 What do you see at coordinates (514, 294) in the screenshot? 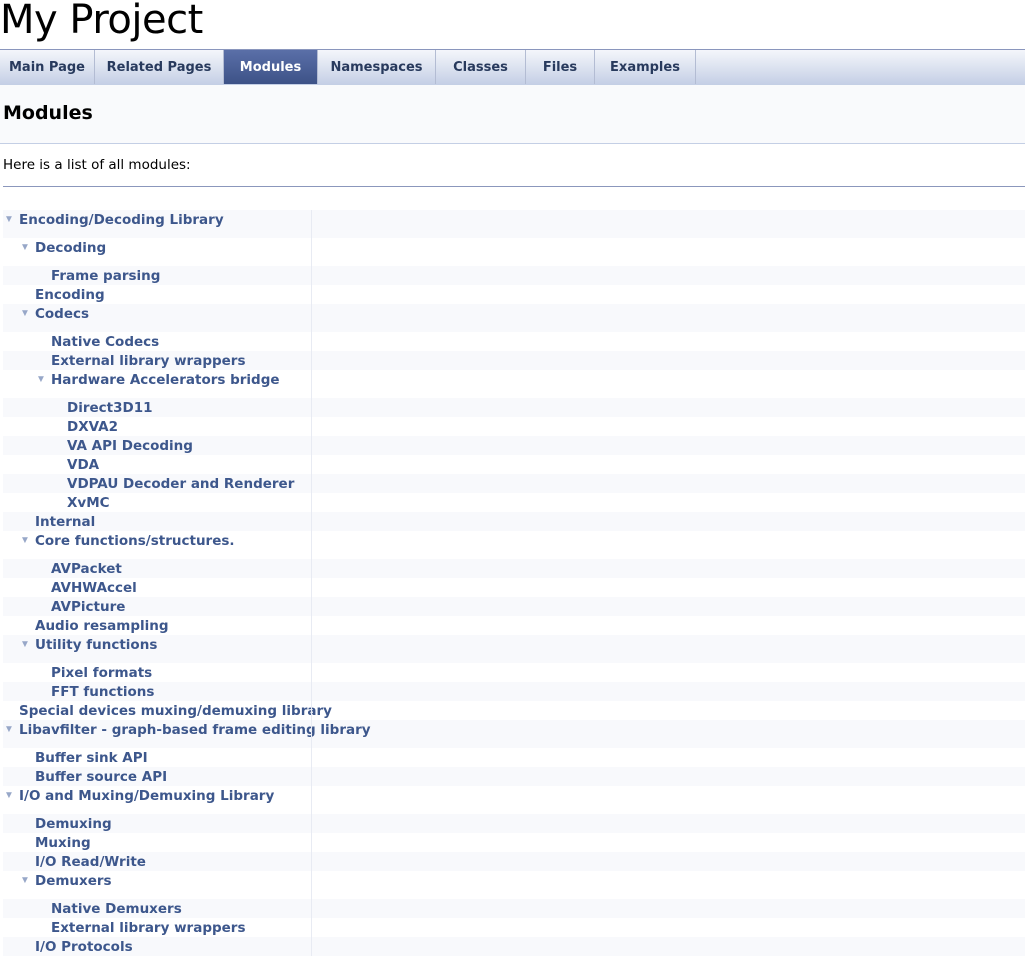
I see `tree-row: Encoding` at bounding box center [514, 294].